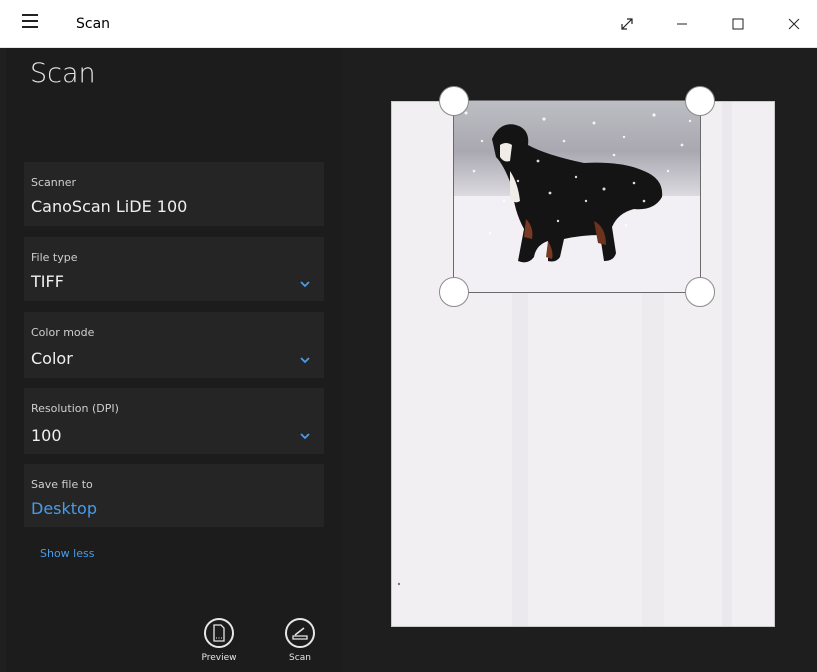 The width and height of the screenshot is (817, 672). Describe the element at coordinates (46, 435) in the screenshot. I see `resolution-value: 100` at that location.